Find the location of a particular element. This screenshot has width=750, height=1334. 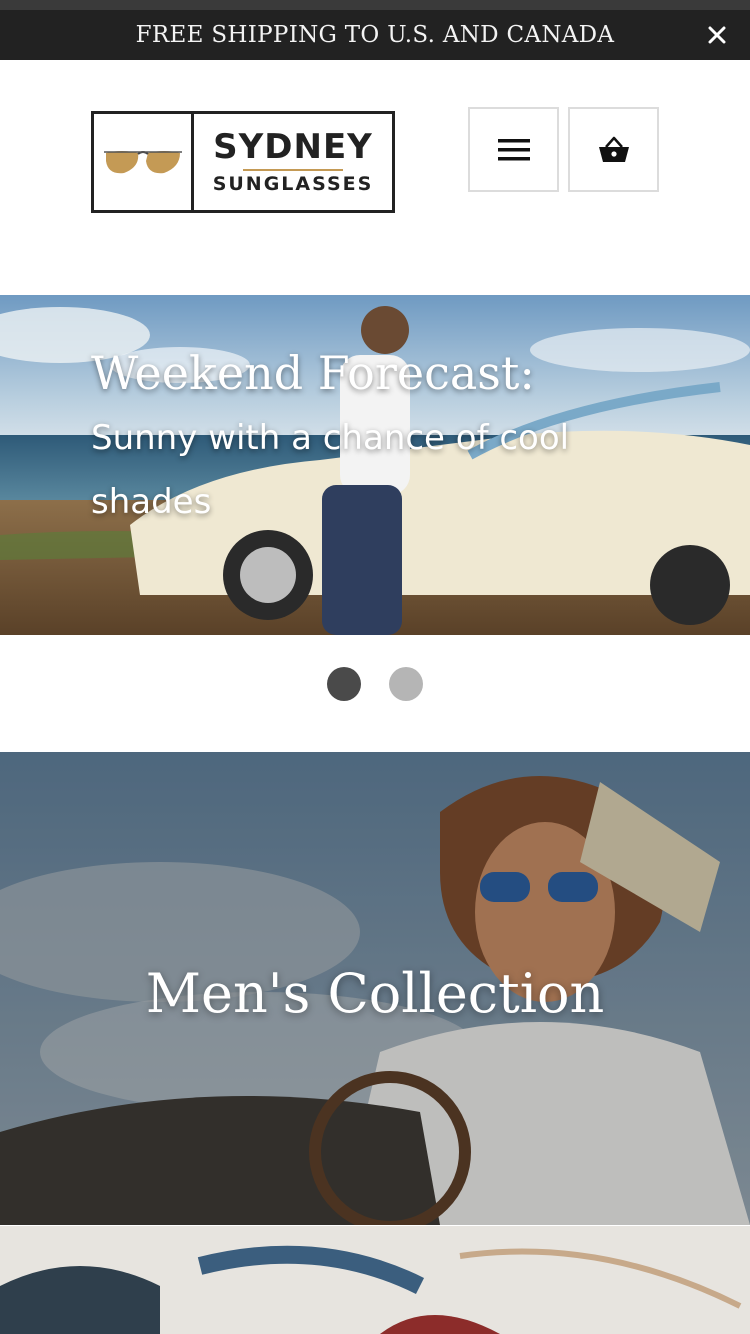

shopping-basket-icon is located at coordinates (613, 149).